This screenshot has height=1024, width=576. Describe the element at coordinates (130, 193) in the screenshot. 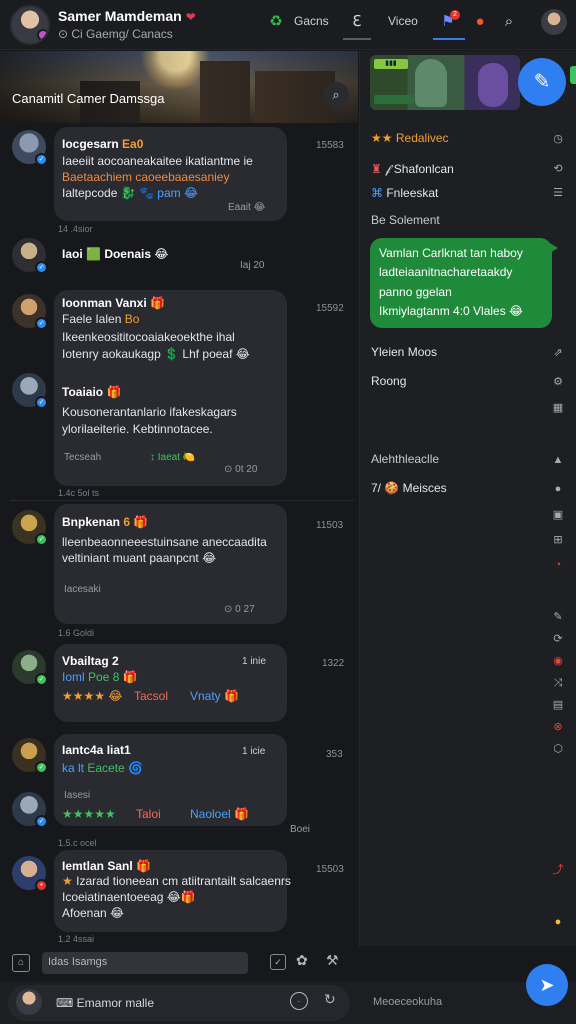

I see `message-text: Ialtepcode 🐉 🐾 pam 😂` at that location.